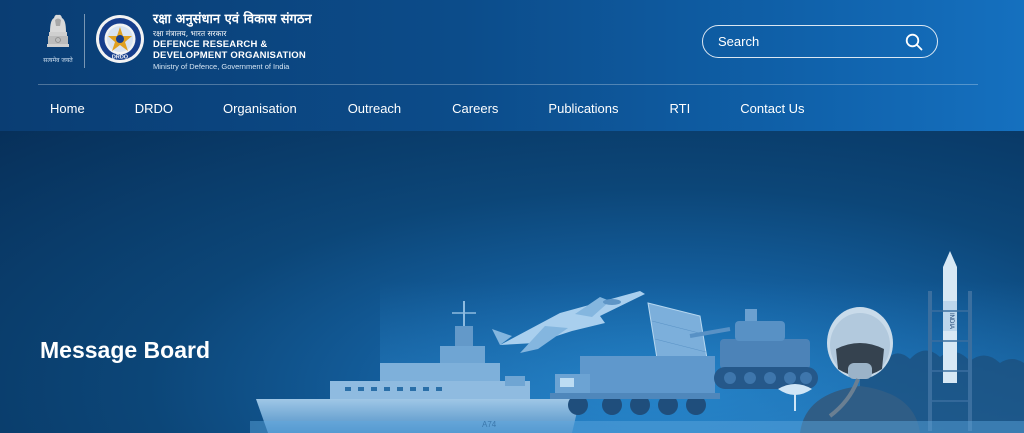  Describe the element at coordinates (120, 39) in the screenshot. I see `drdo-seal-icon: DRDO` at that location.